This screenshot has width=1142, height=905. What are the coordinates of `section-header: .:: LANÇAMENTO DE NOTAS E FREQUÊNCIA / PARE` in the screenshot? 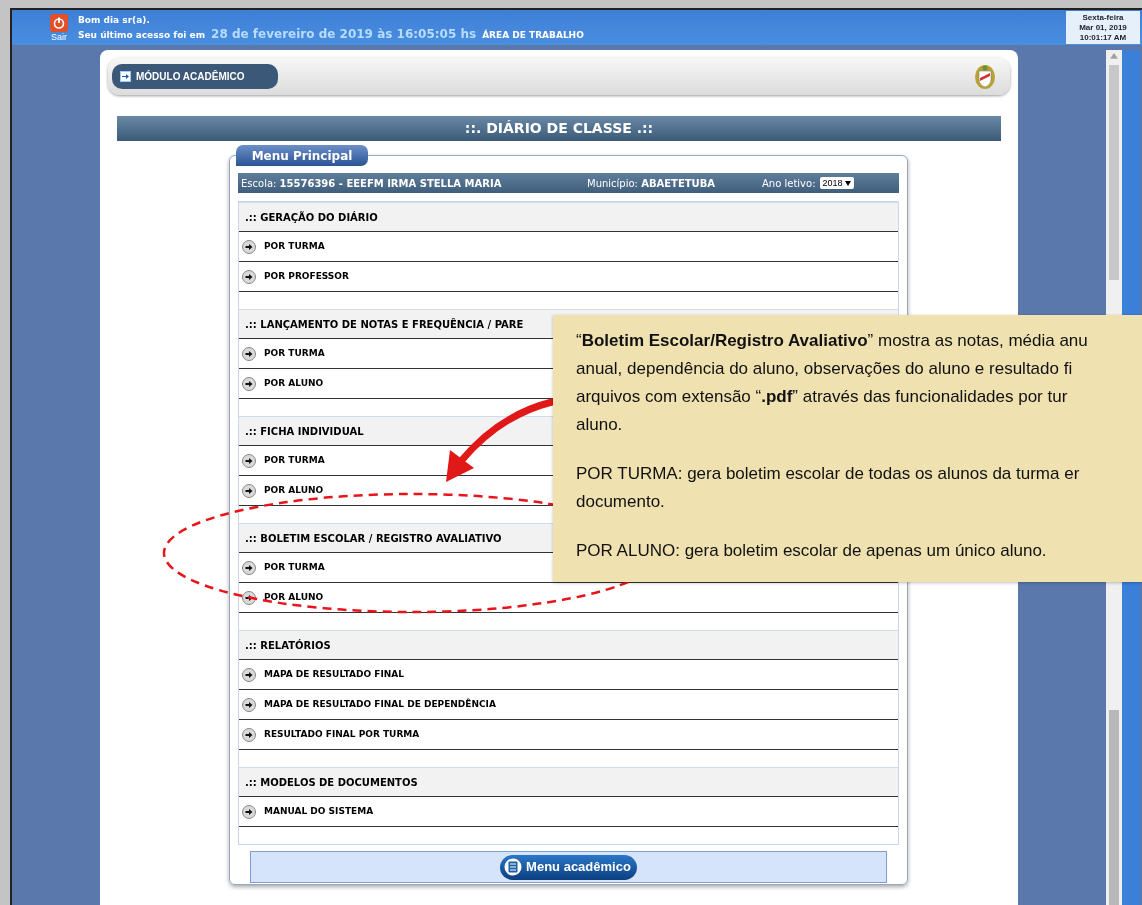 It's located at (384, 324).